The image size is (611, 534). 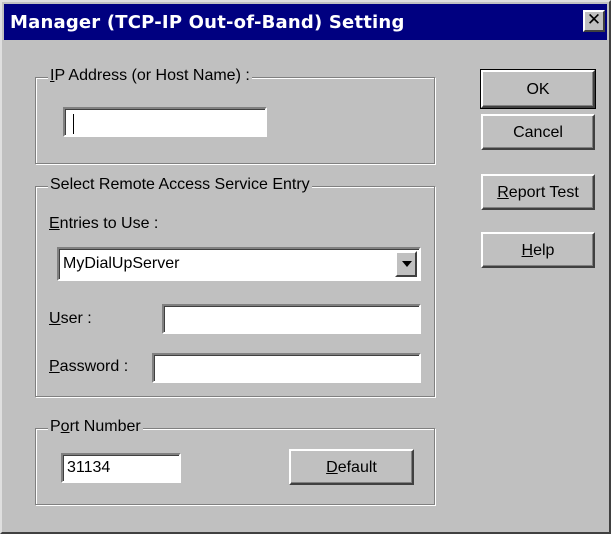 I want to click on help-button: Help, so click(x=538, y=250).